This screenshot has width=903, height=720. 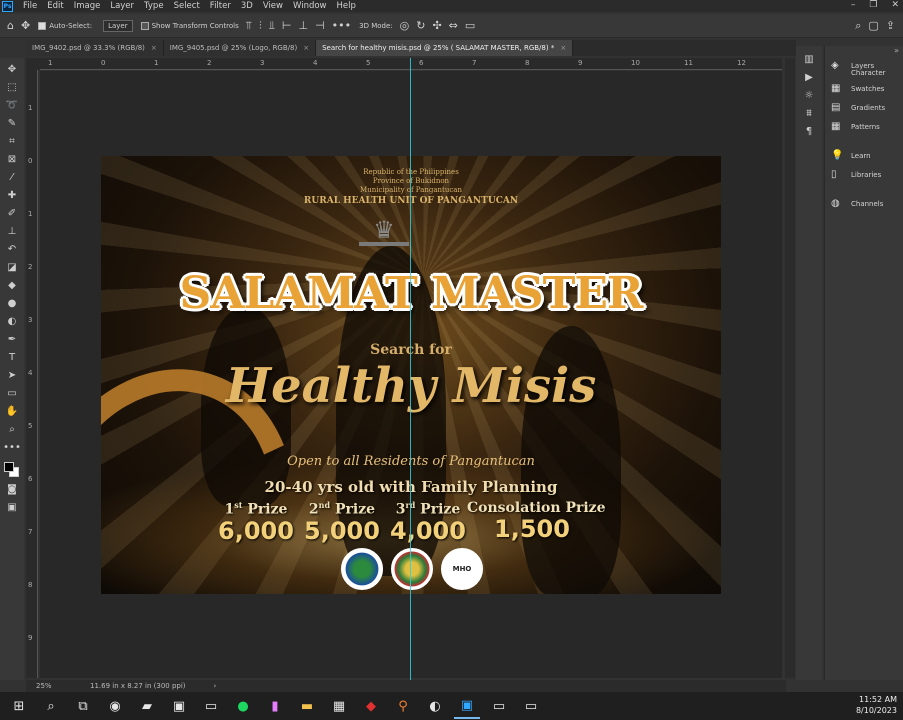 I want to click on paragraph-icon: ¶, so click(x=809, y=131).